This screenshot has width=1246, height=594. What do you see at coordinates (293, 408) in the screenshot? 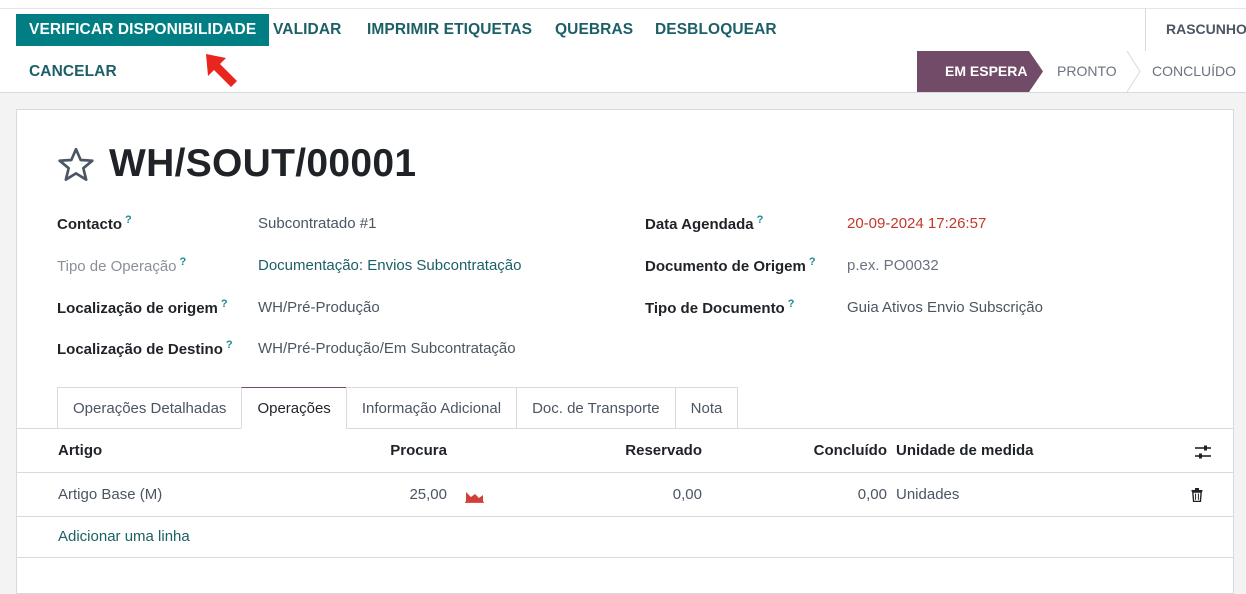
I see `tab-operations: Operações` at bounding box center [293, 408].